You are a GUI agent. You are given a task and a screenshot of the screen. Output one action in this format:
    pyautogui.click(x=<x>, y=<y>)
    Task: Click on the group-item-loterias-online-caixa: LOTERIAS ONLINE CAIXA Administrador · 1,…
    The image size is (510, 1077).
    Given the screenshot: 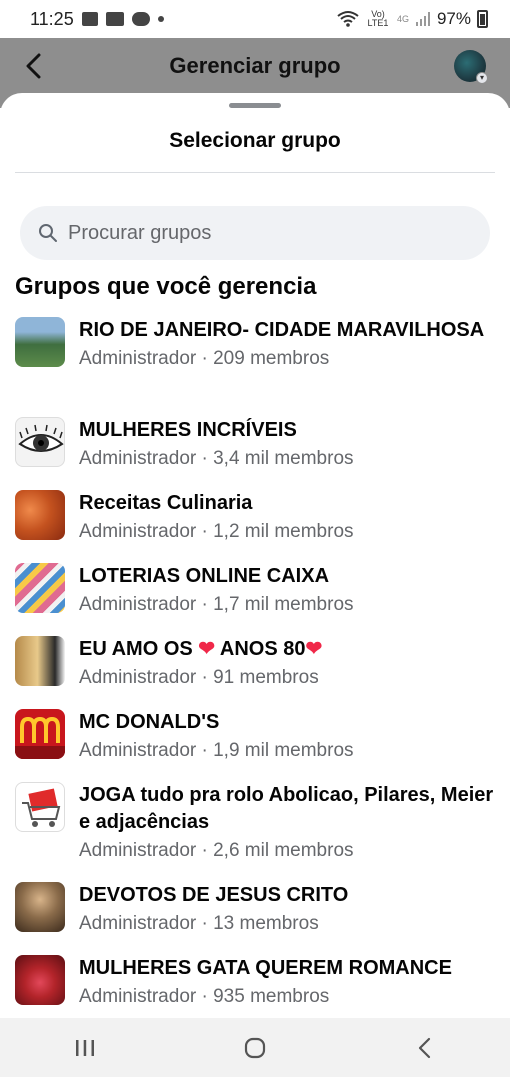 What is the action you would take?
    pyautogui.click(x=255, y=591)
    